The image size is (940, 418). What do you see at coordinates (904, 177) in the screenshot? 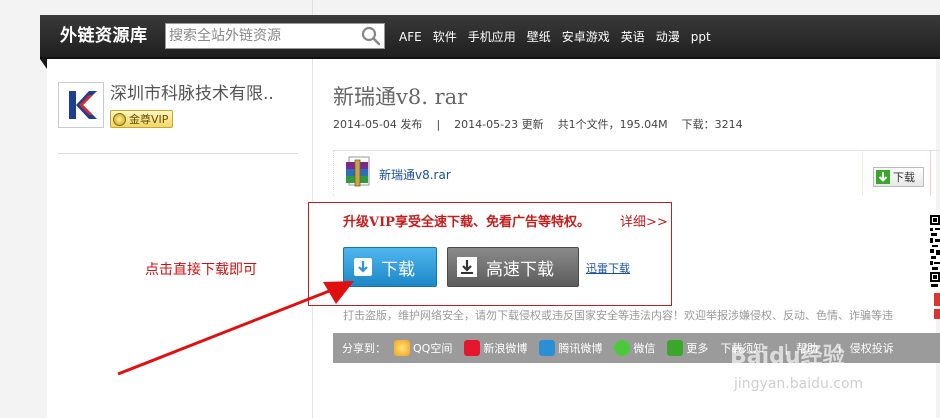
I see `file-item-download-label: 下载` at bounding box center [904, 177].